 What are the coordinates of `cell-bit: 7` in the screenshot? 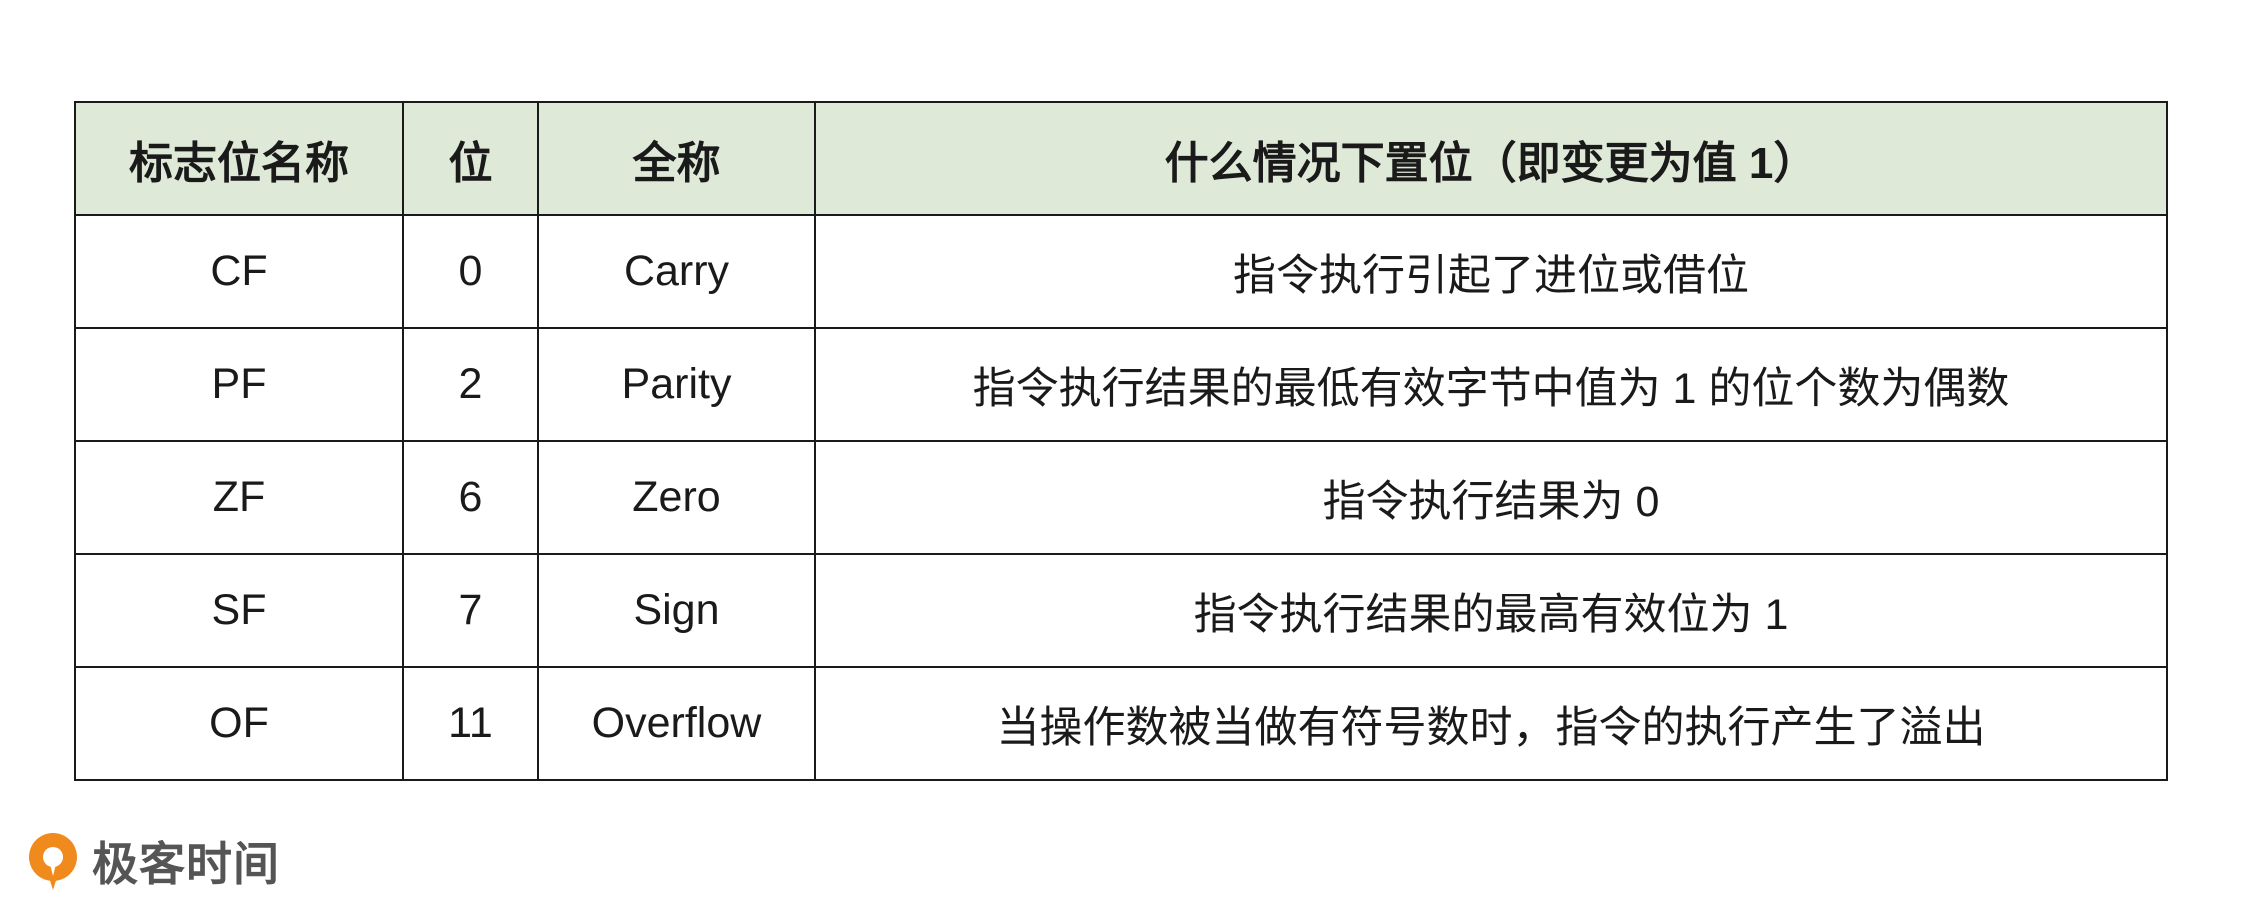 It's located at (470, 610).